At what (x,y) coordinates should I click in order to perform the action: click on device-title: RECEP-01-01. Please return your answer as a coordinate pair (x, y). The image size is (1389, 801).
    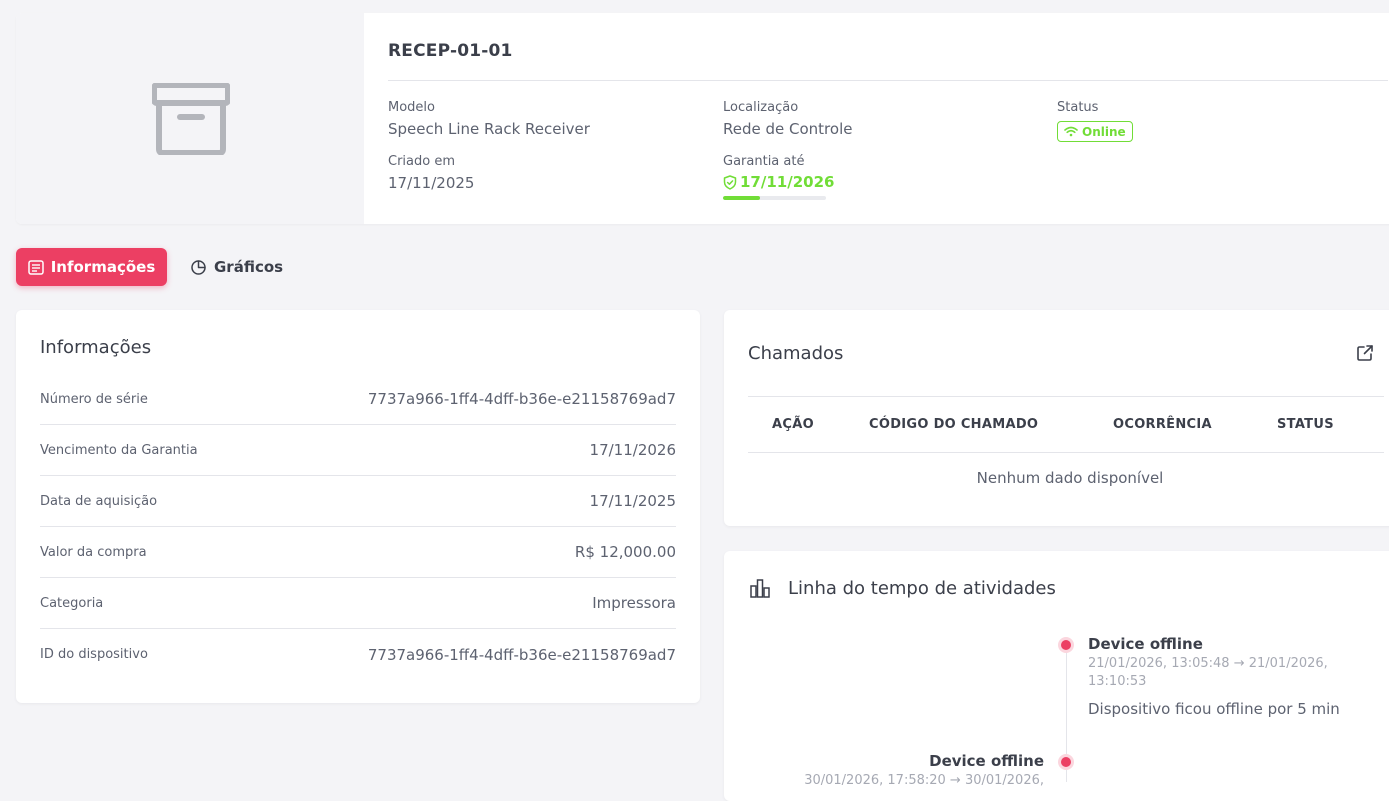
    Looking at the image, I should click on (450, 51).